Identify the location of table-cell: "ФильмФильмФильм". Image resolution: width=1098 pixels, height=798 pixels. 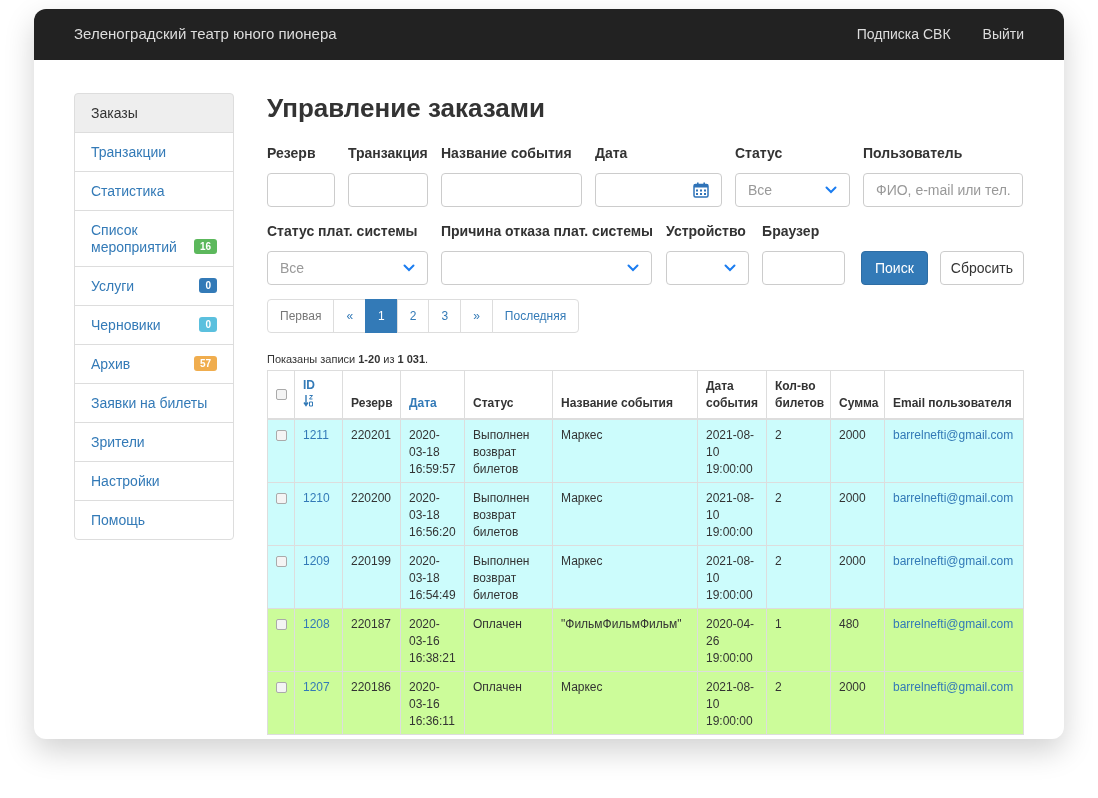
(621, 623).